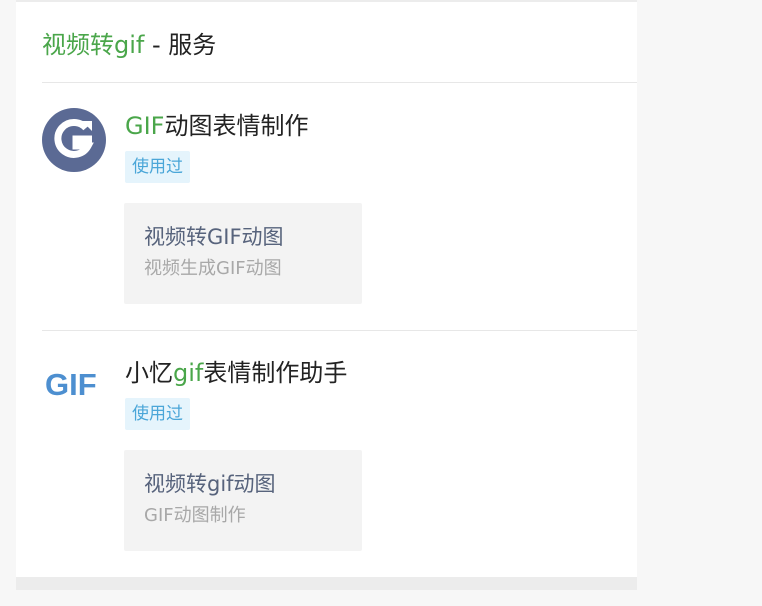 The height and width of the screenshot is (606, 762). I want to click on service-title-lead: 小忆, so click(149, 373).